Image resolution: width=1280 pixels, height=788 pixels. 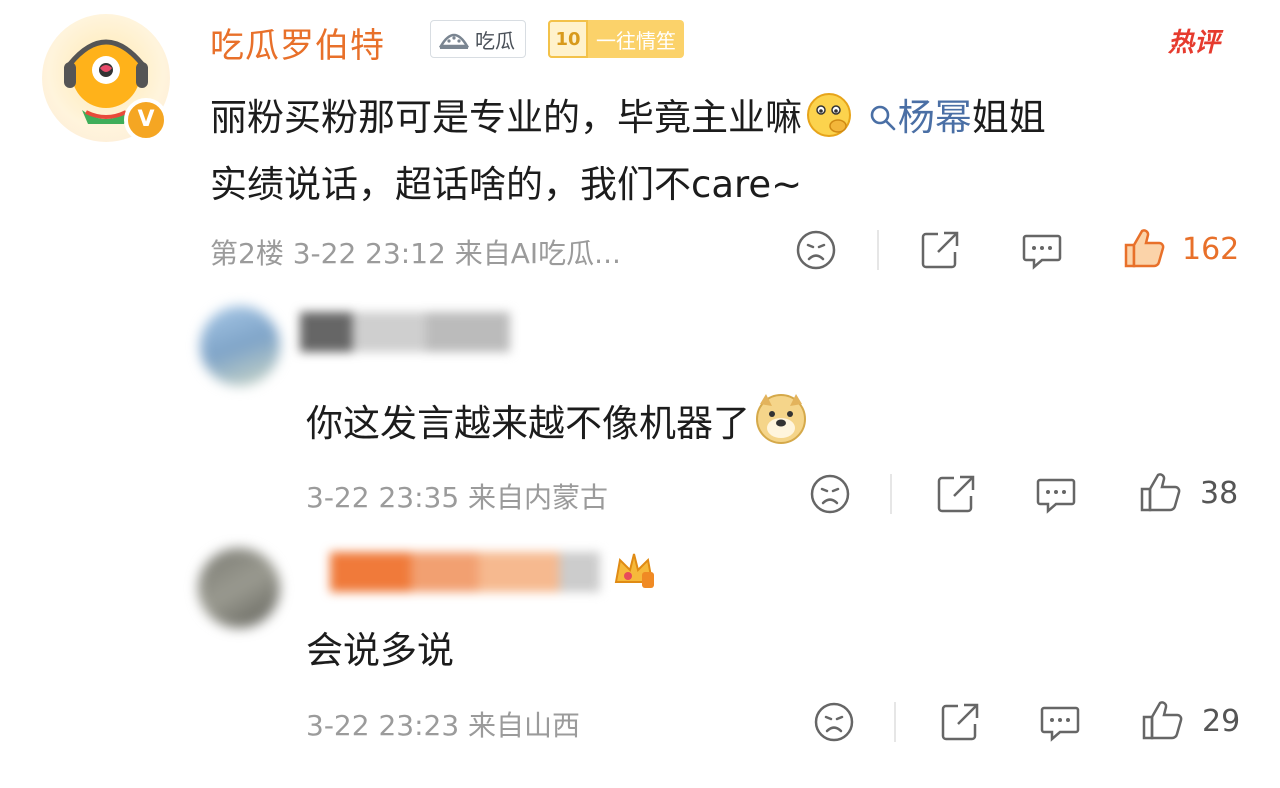 I want to click on comment-body: 丽粉买粉那可是专业的，毕竟主业嘛 杨幂姐姐 实绩说话，超话啥的，我们不care~, so click(x=730, y=151).